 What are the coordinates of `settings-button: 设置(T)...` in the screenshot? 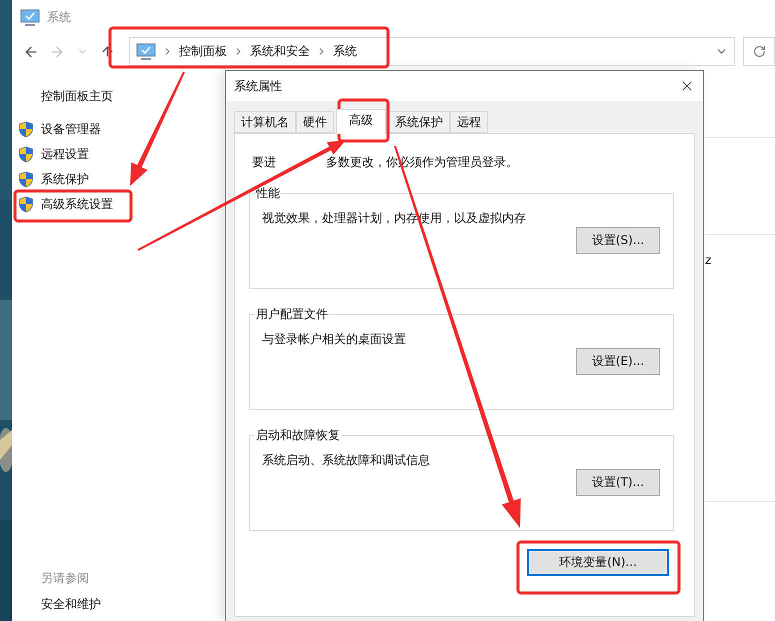 It's located at (618, 482).